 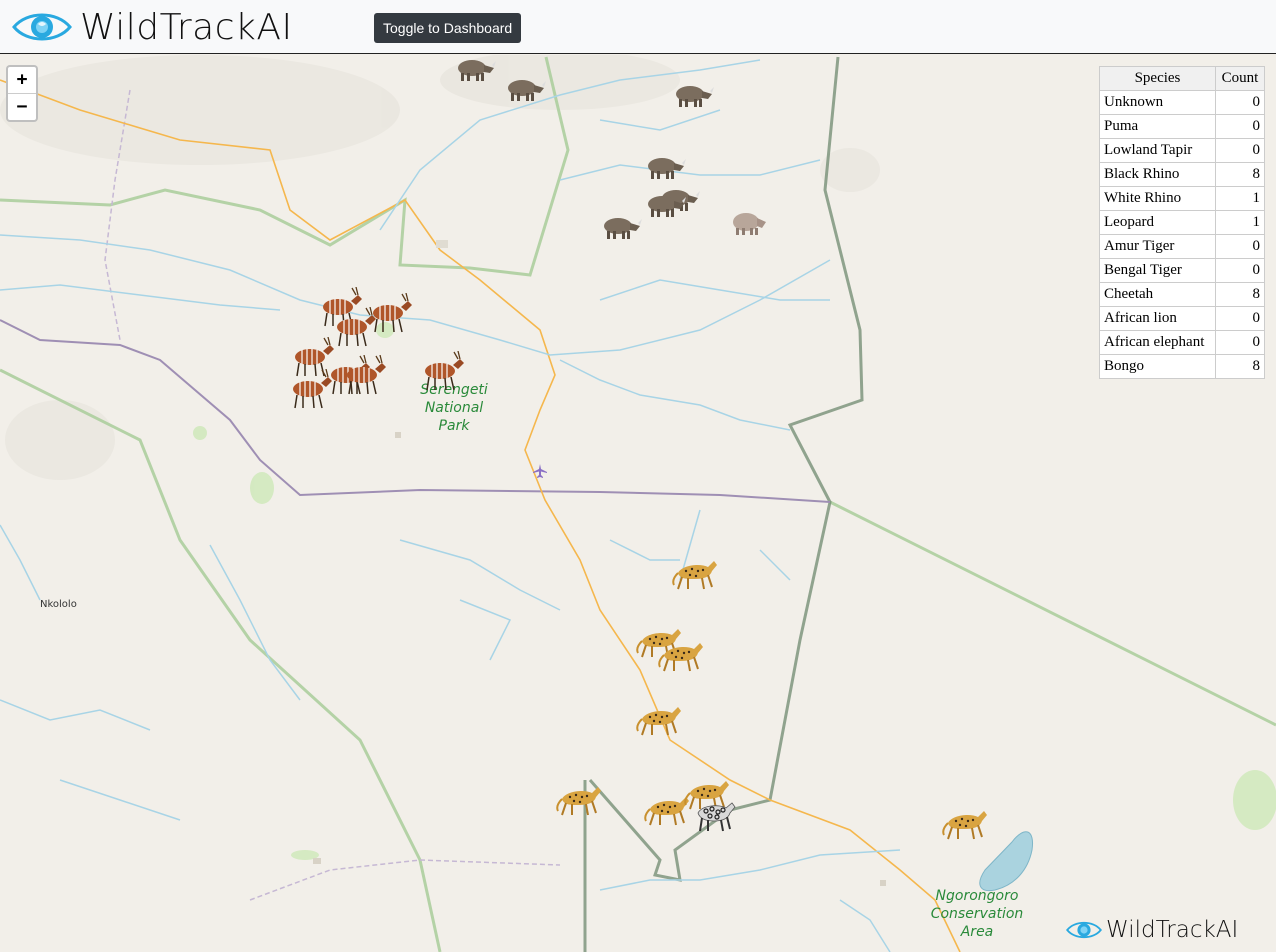 I want to click on zoom-in-button: +, so click(x=22, y=80).